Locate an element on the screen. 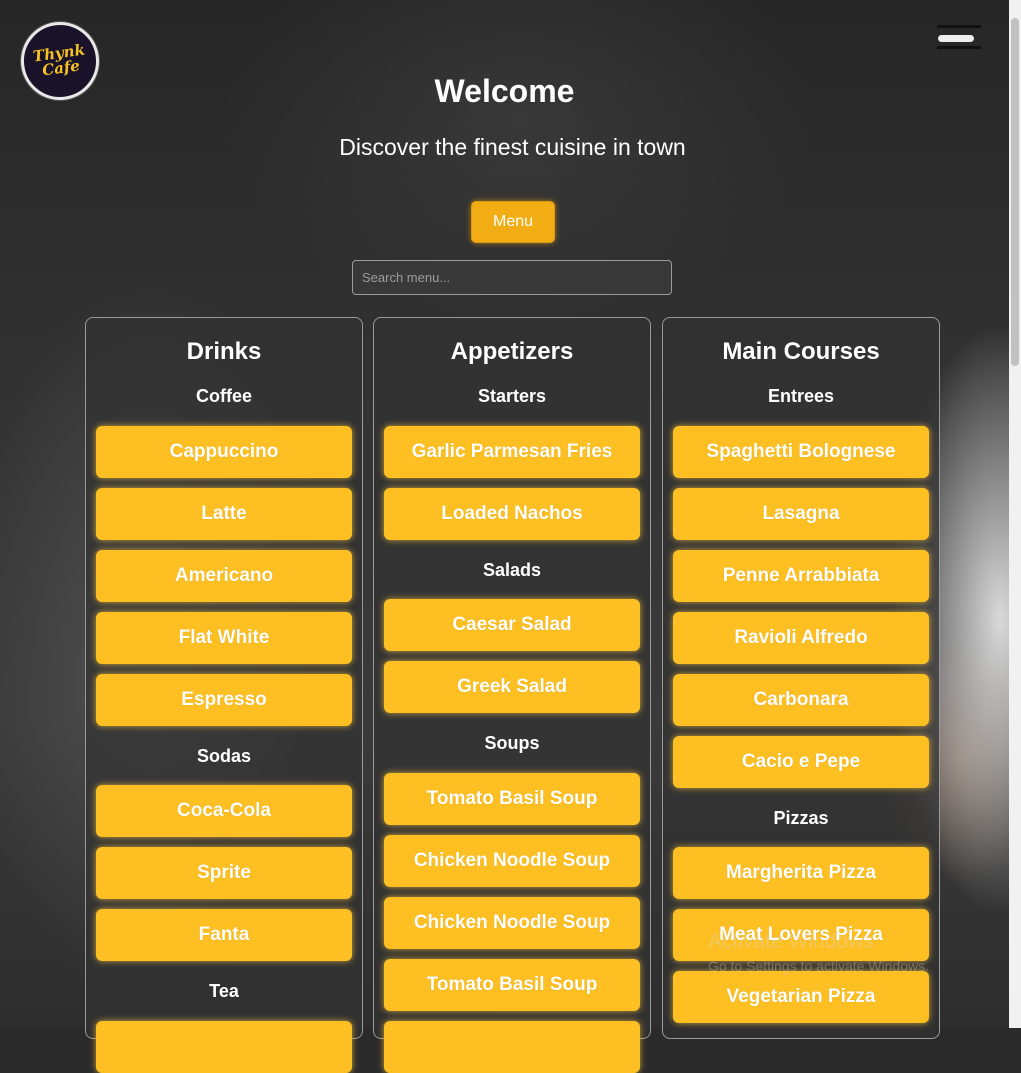  section-heading: Tea is located at coordinates (224, 991).